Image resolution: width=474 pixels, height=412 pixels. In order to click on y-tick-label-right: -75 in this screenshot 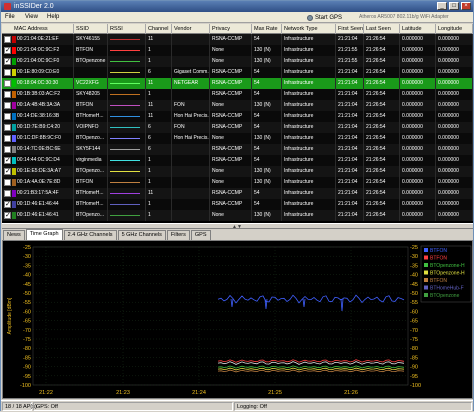, I will do `click(414, 340)`.